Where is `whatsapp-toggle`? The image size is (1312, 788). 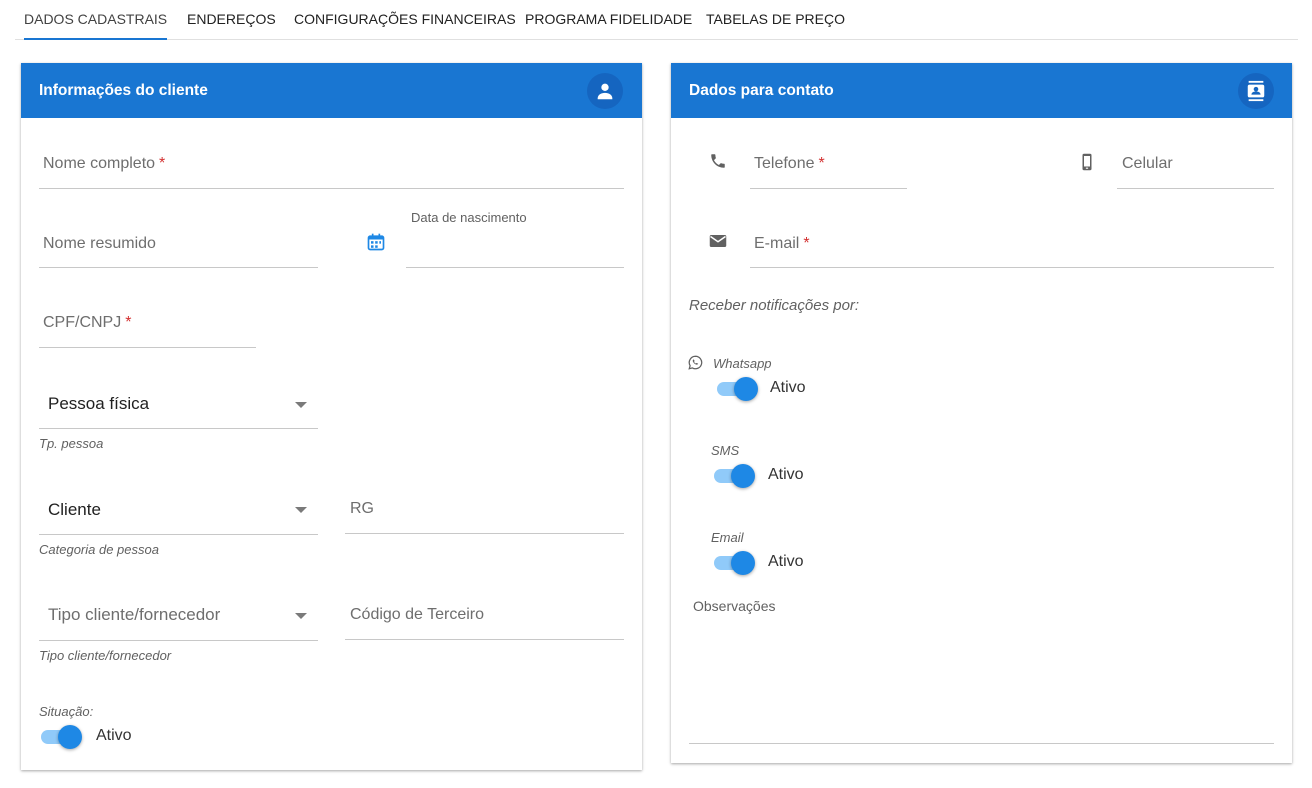
whatsapp-toggle is located at coordinates (737, 388).